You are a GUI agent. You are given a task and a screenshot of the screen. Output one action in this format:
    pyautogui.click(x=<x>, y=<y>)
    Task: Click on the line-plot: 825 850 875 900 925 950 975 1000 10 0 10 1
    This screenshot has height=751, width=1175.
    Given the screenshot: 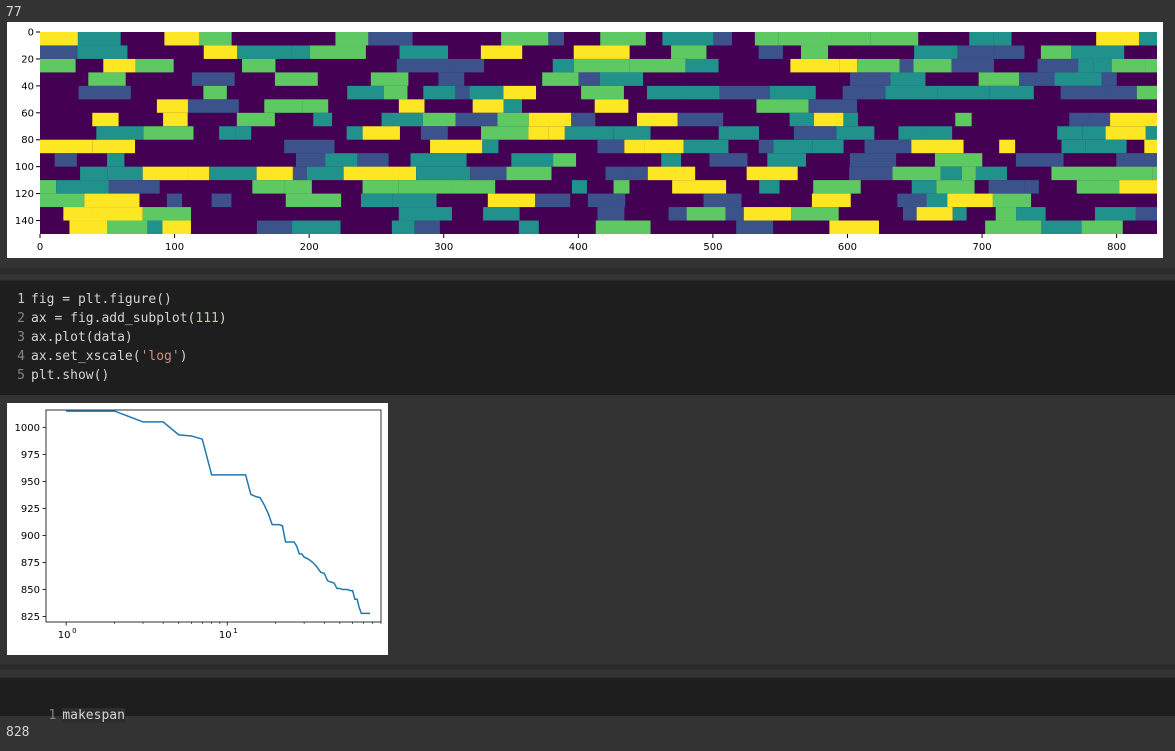 What is the action you would take?
    pyautogui.click(x=197, y=529)
    